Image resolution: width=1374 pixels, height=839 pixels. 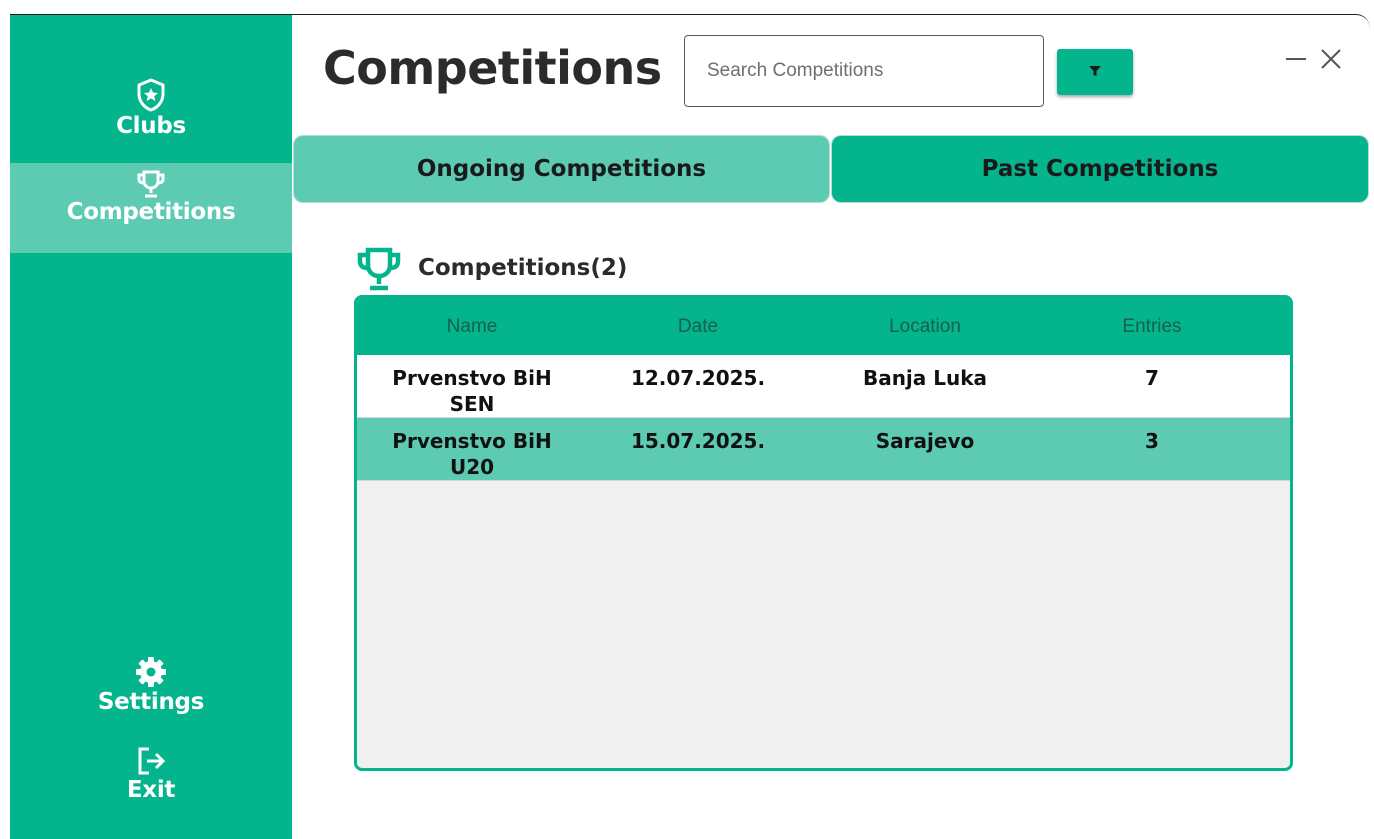 I want to click on sidebar-item-label: Exit, so click(x=151, y=790).